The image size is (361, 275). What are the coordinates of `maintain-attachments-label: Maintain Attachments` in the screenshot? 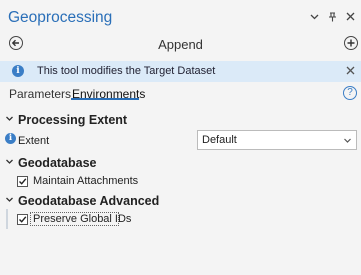 It's located at (85, 181).